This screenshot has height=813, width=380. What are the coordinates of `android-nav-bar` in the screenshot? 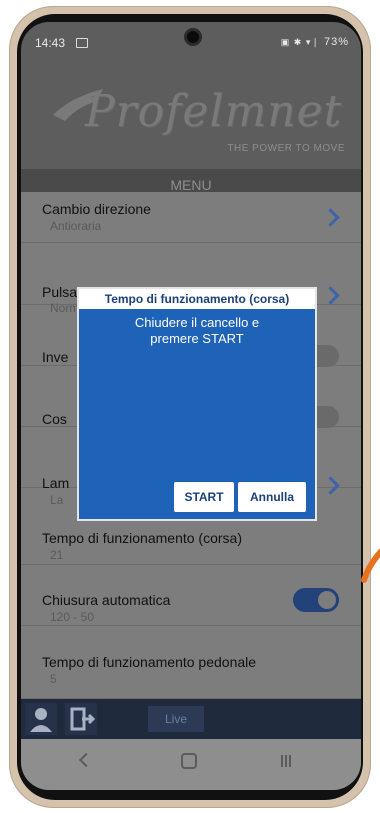 It's located at (191, 764).